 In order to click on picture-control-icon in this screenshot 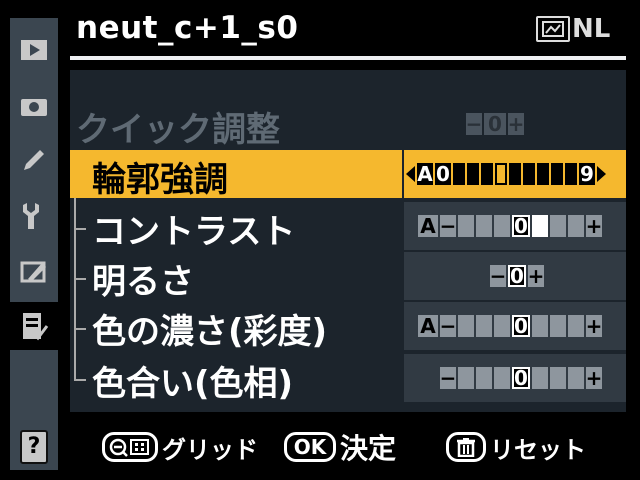, I will do `click(553, 29)`.